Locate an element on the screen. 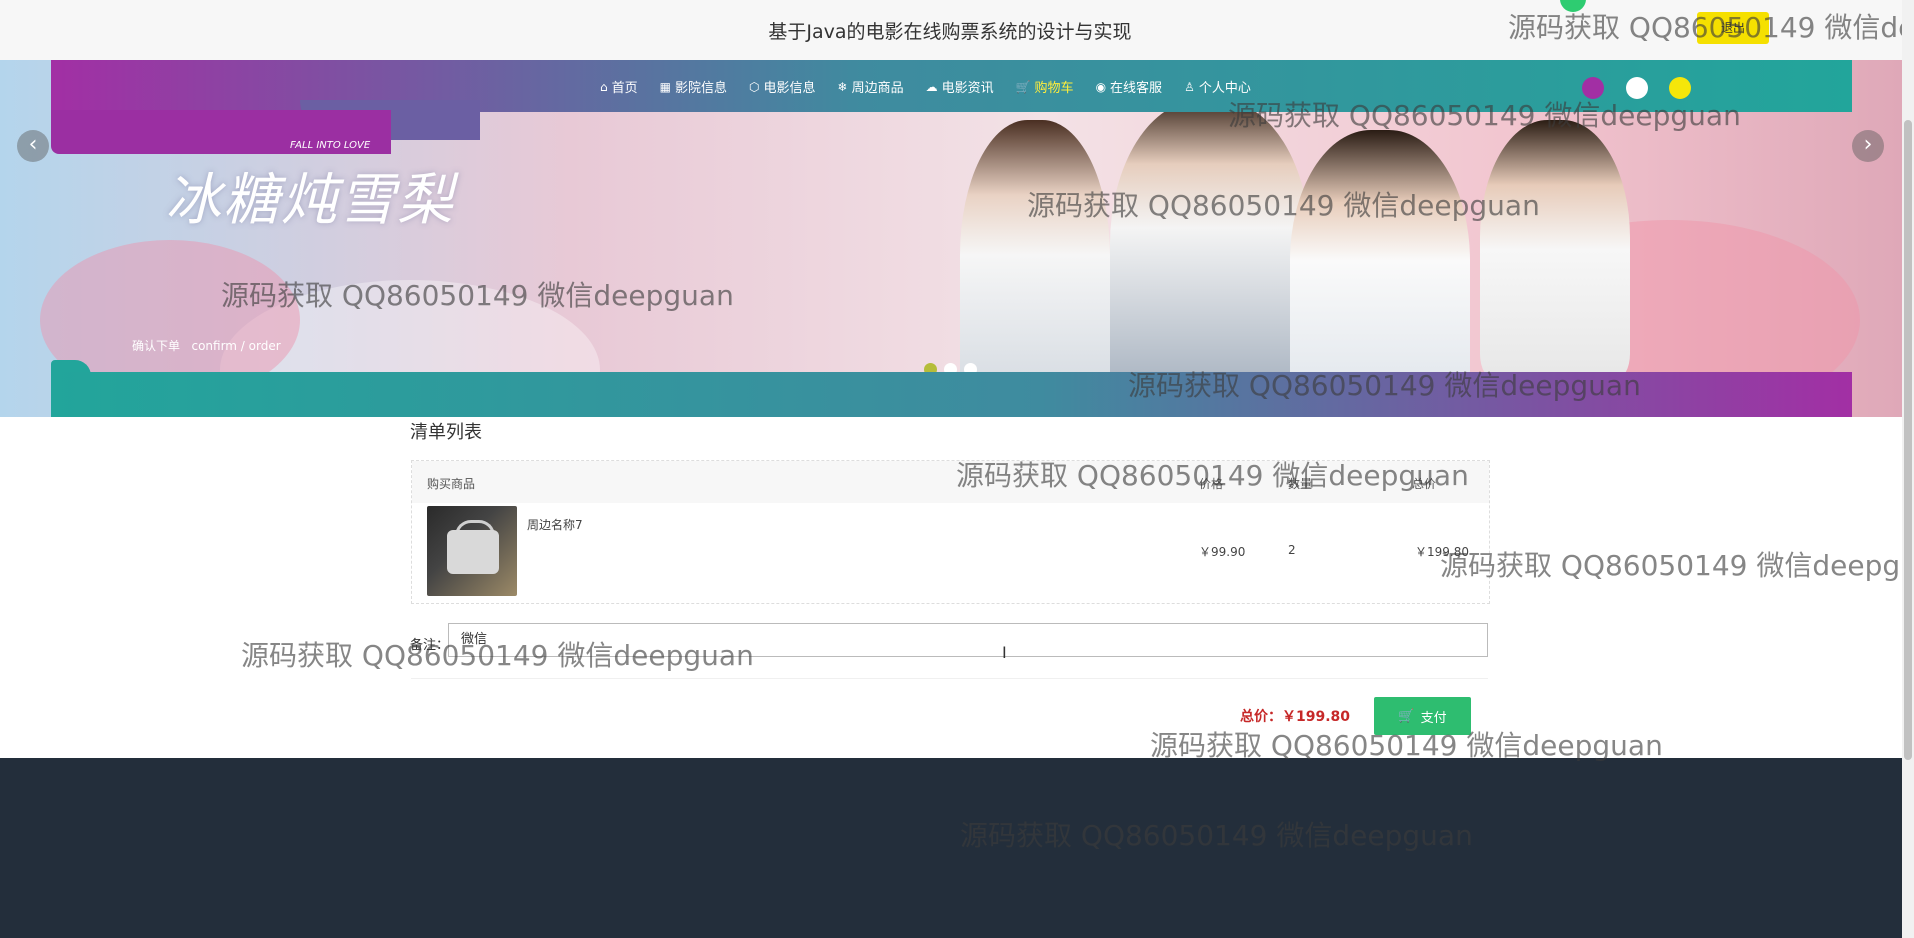 The image size is (1914, 938). bag-body is located at coordinates (473, 552).